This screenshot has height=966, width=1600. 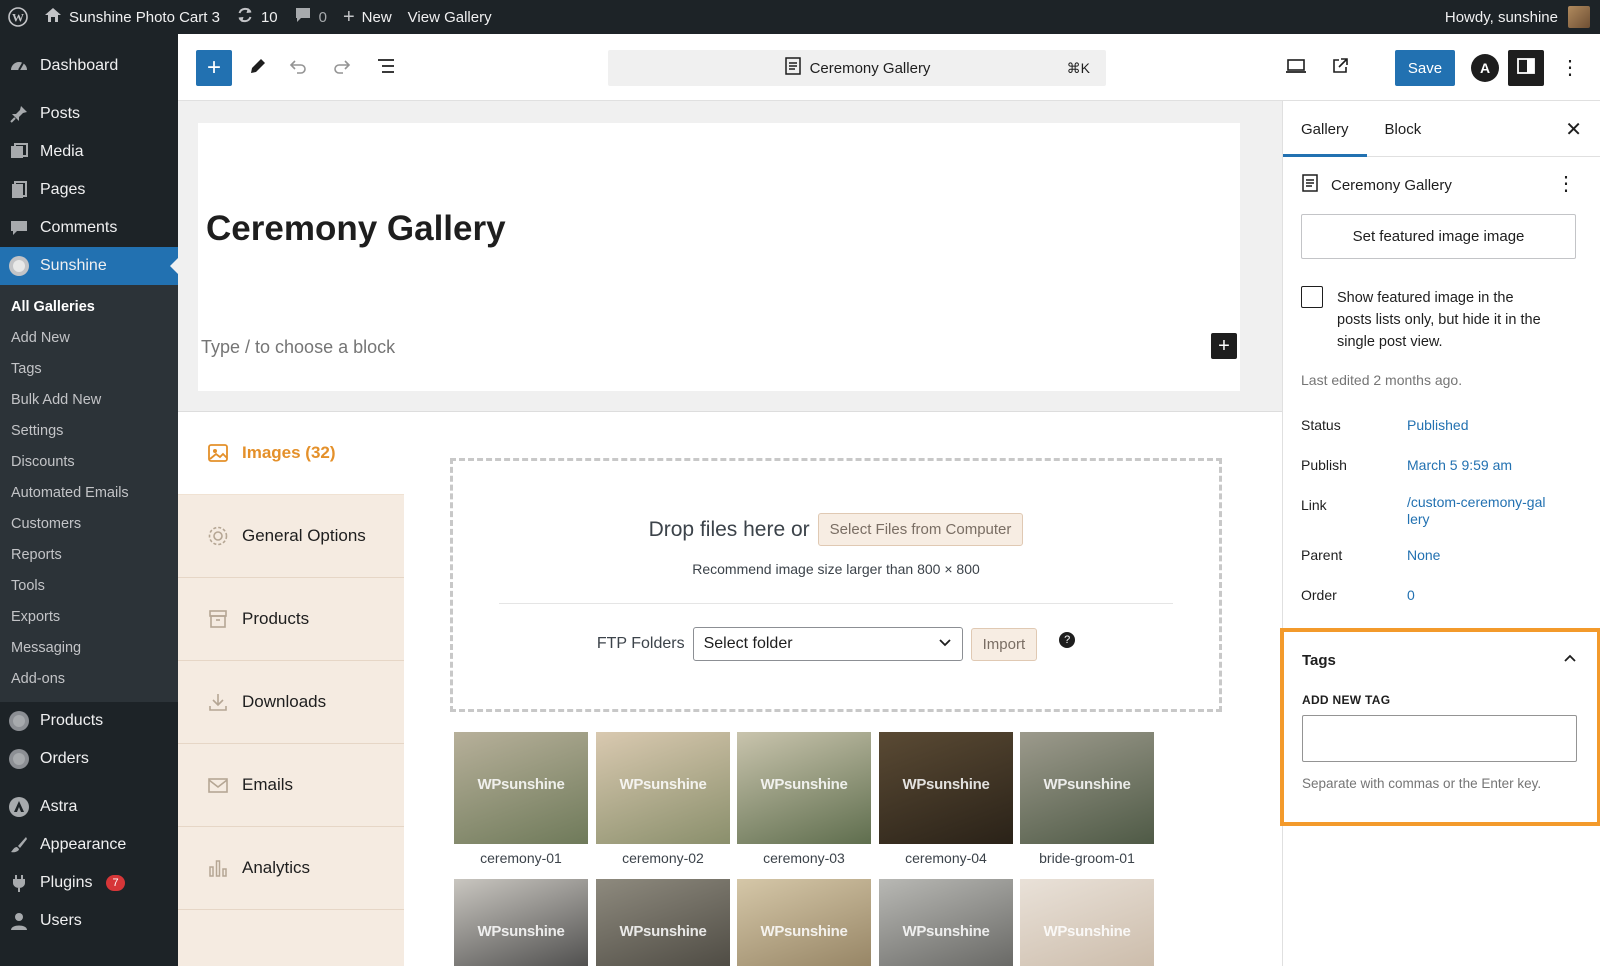 I want to click on folder-select: Select folder, so click(x=827, y=644).